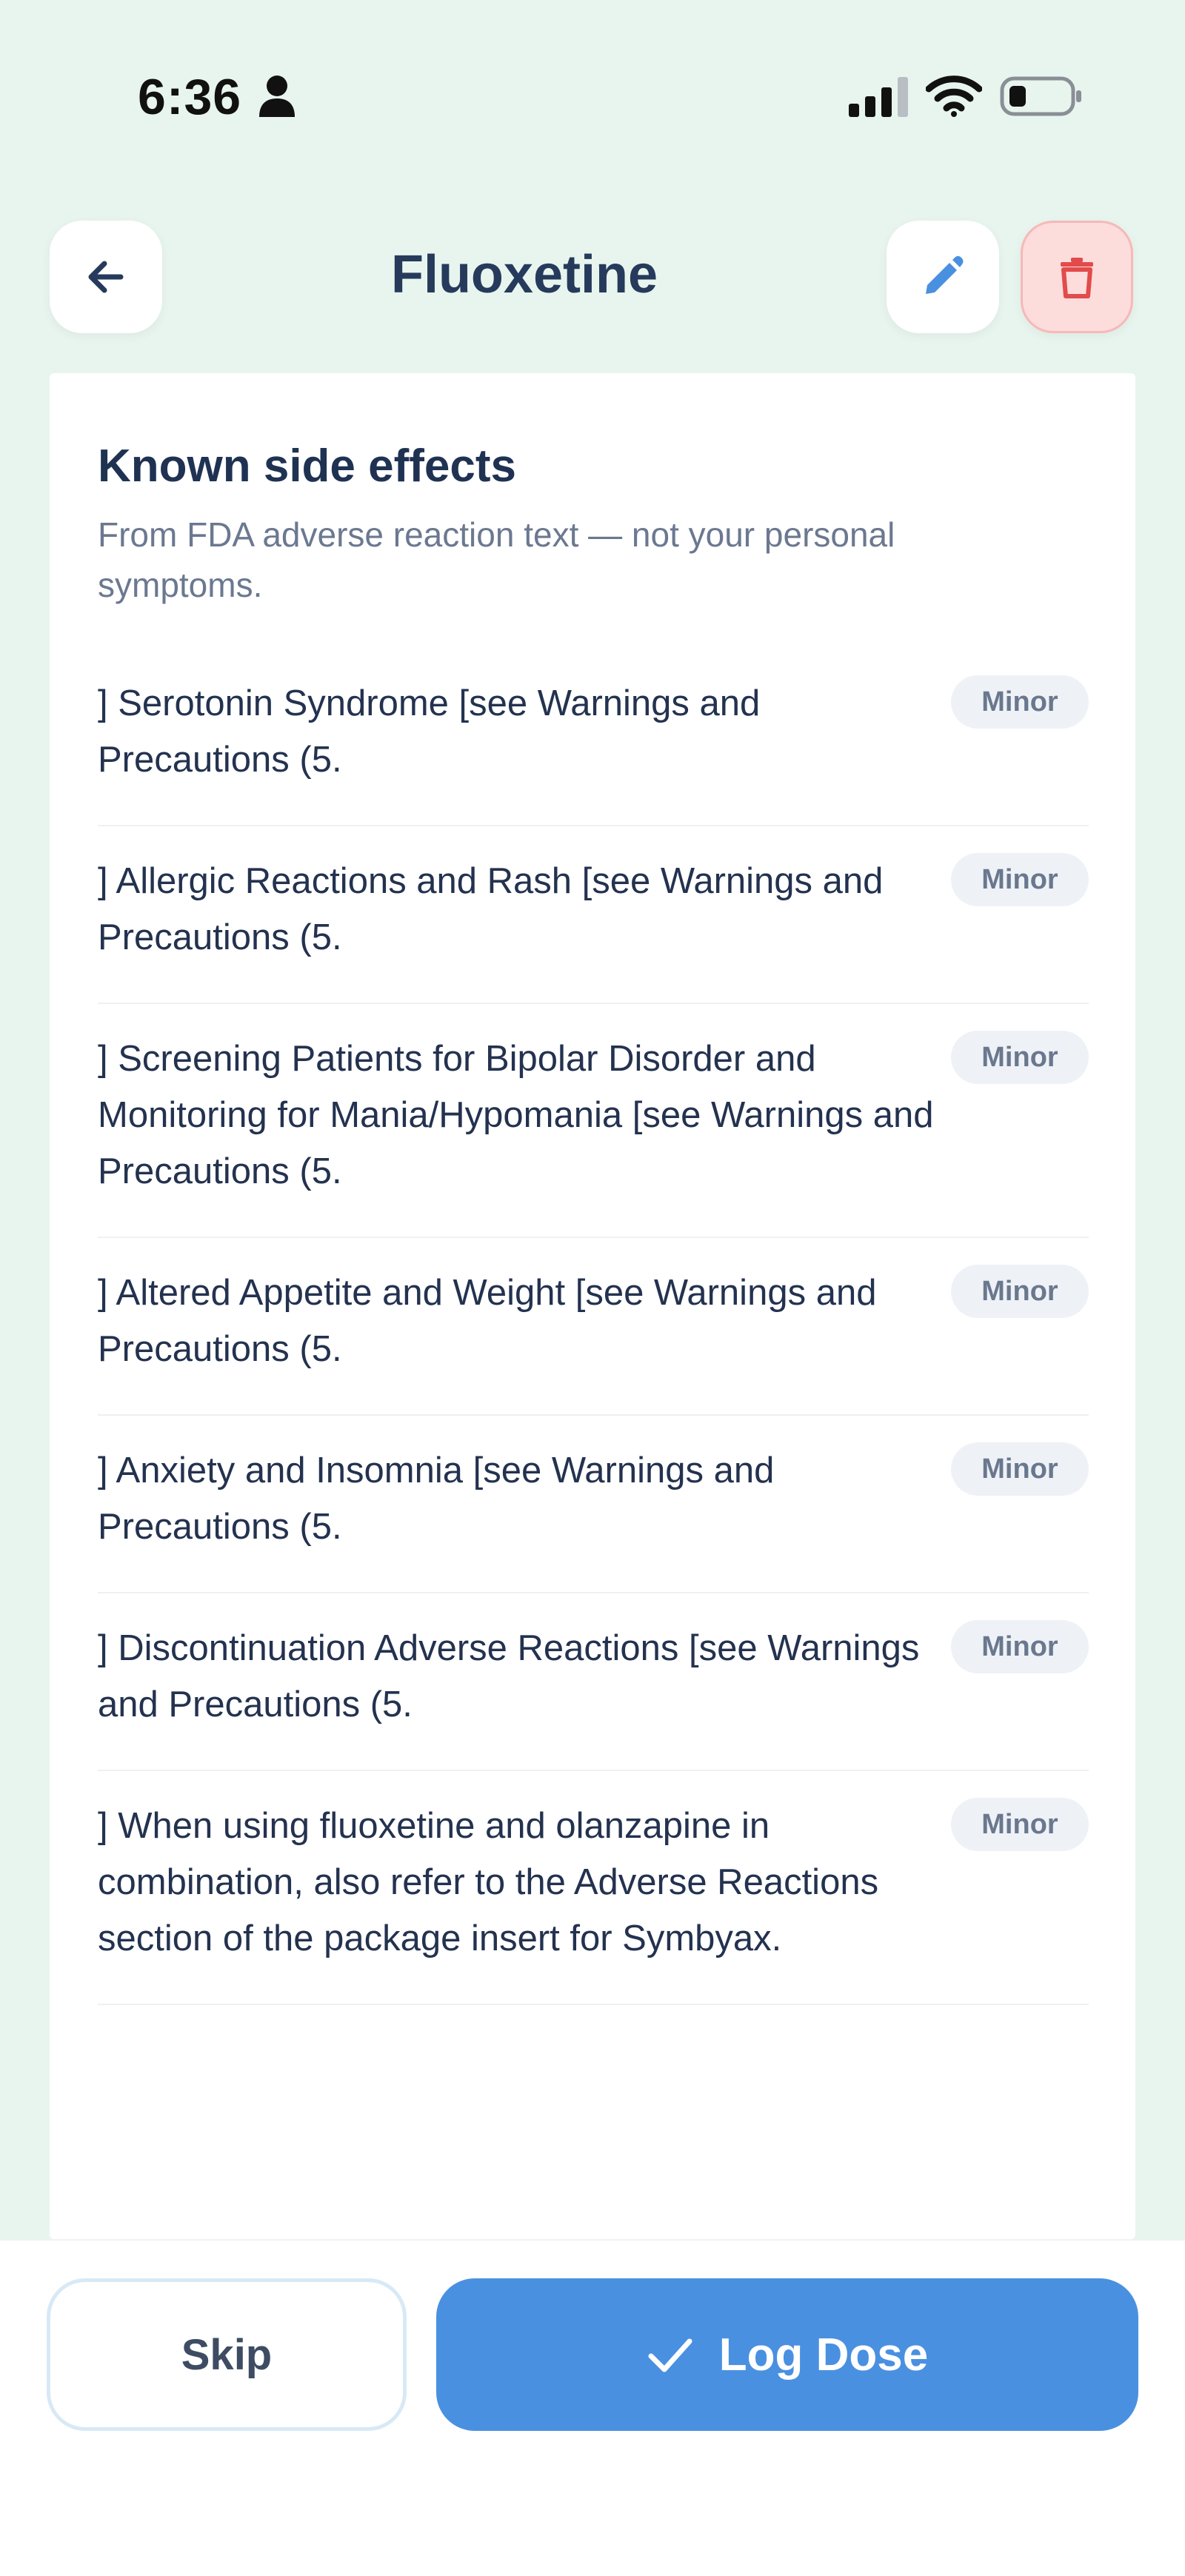 Image resolution: width=1185 pixels, height=2576 pixels. I want to click on status-time: 6:36, so click(190, 97).